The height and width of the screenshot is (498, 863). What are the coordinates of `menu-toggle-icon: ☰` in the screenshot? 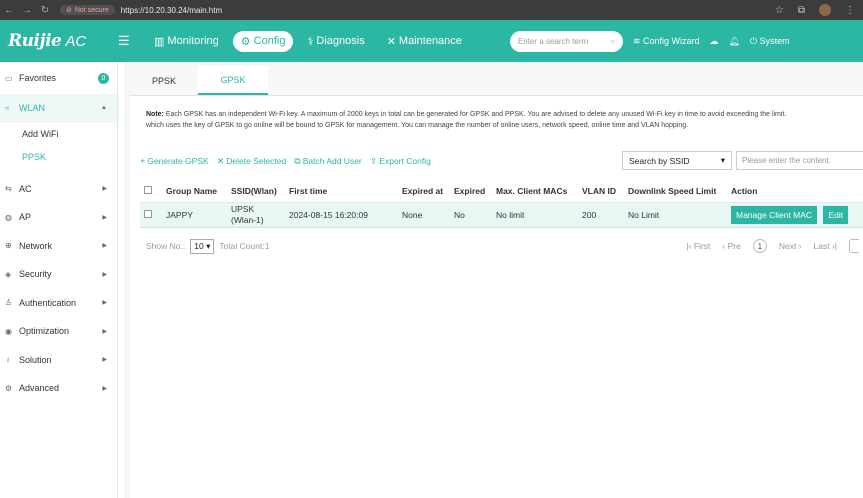 It's located at (132, 41).